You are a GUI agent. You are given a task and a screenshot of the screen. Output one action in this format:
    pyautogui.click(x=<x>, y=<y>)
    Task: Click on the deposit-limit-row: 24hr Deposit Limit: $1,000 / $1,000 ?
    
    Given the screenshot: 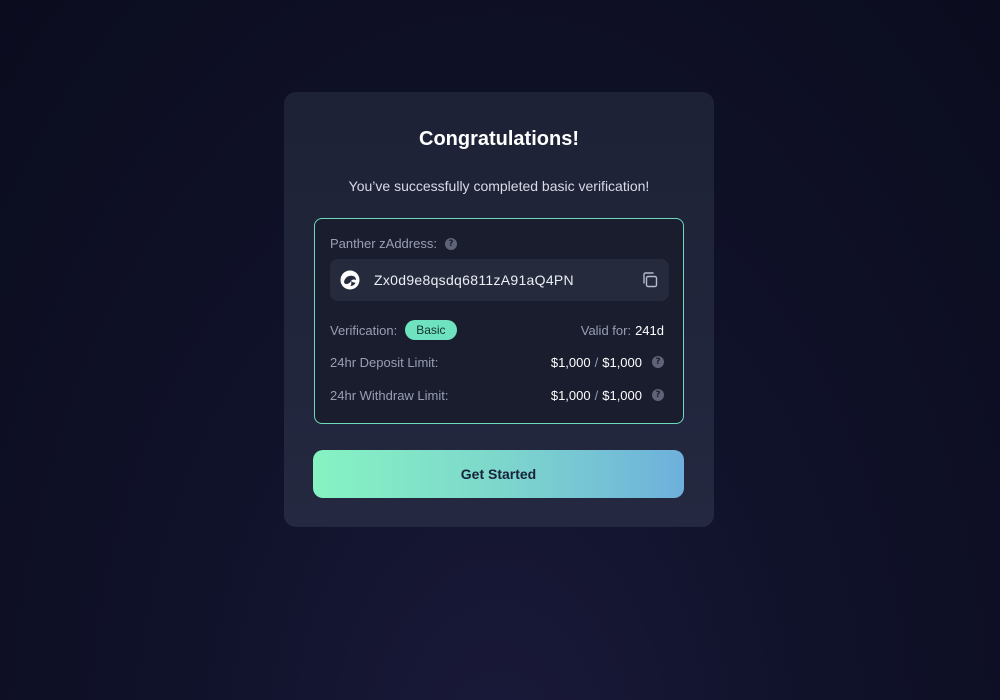 What is the action you would take?
    pyautogui.click(x=497, y=362)
    